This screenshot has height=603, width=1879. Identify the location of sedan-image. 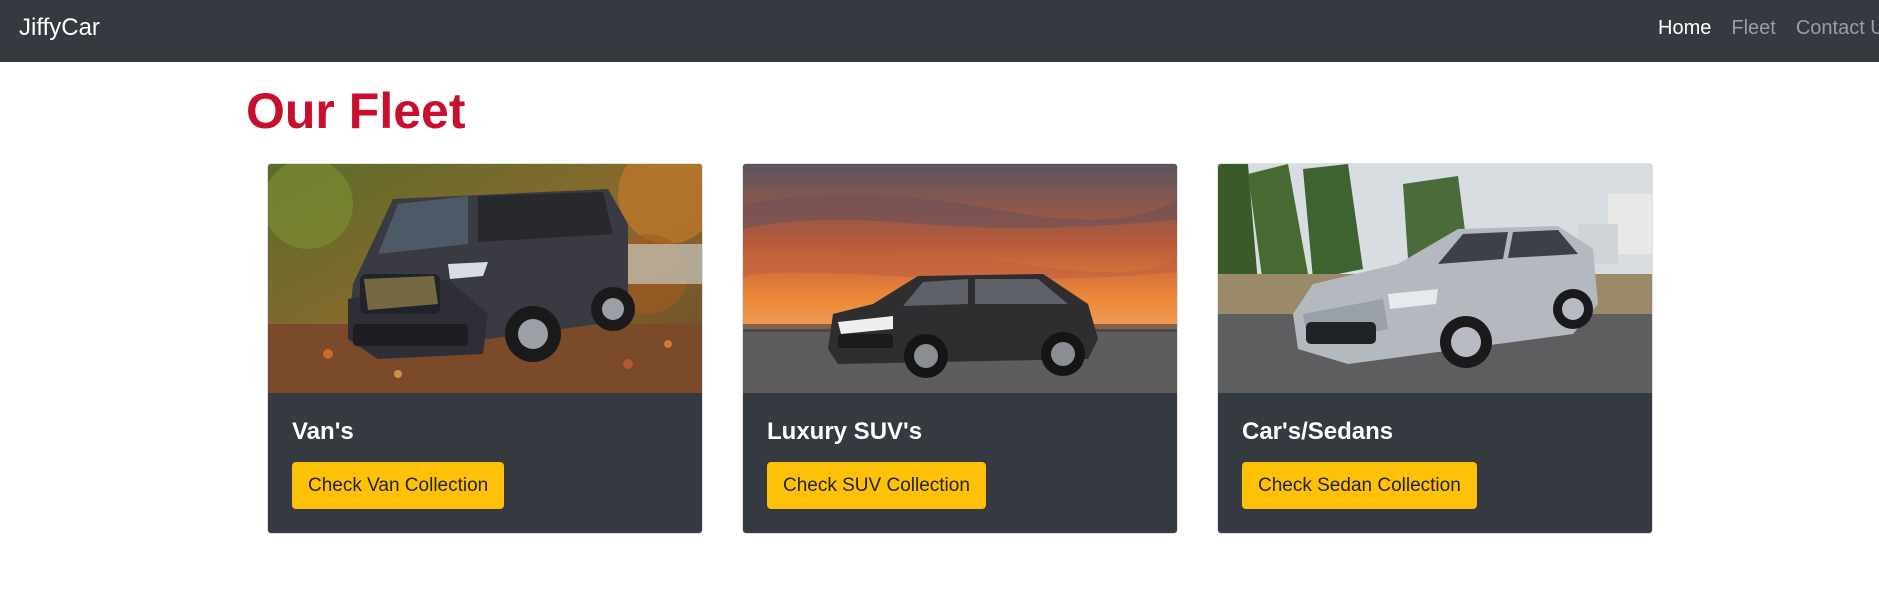
(1435, 278).